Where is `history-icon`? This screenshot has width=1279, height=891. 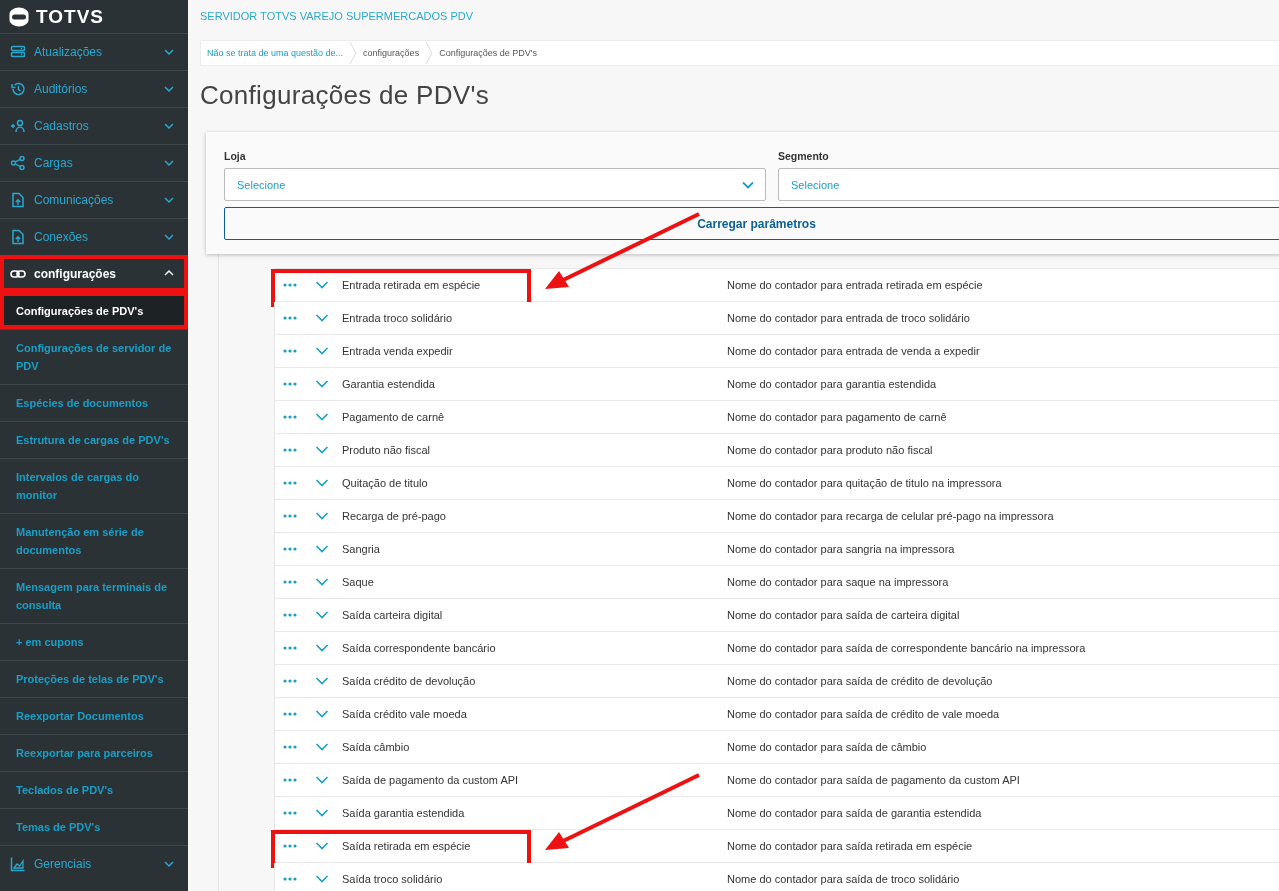 history-icon is located at coordinates (18, 89).